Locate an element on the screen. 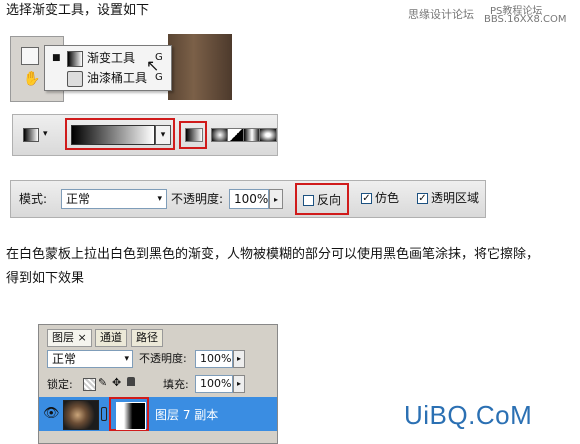  chain-link-icon is located at coordinates (104, 414).